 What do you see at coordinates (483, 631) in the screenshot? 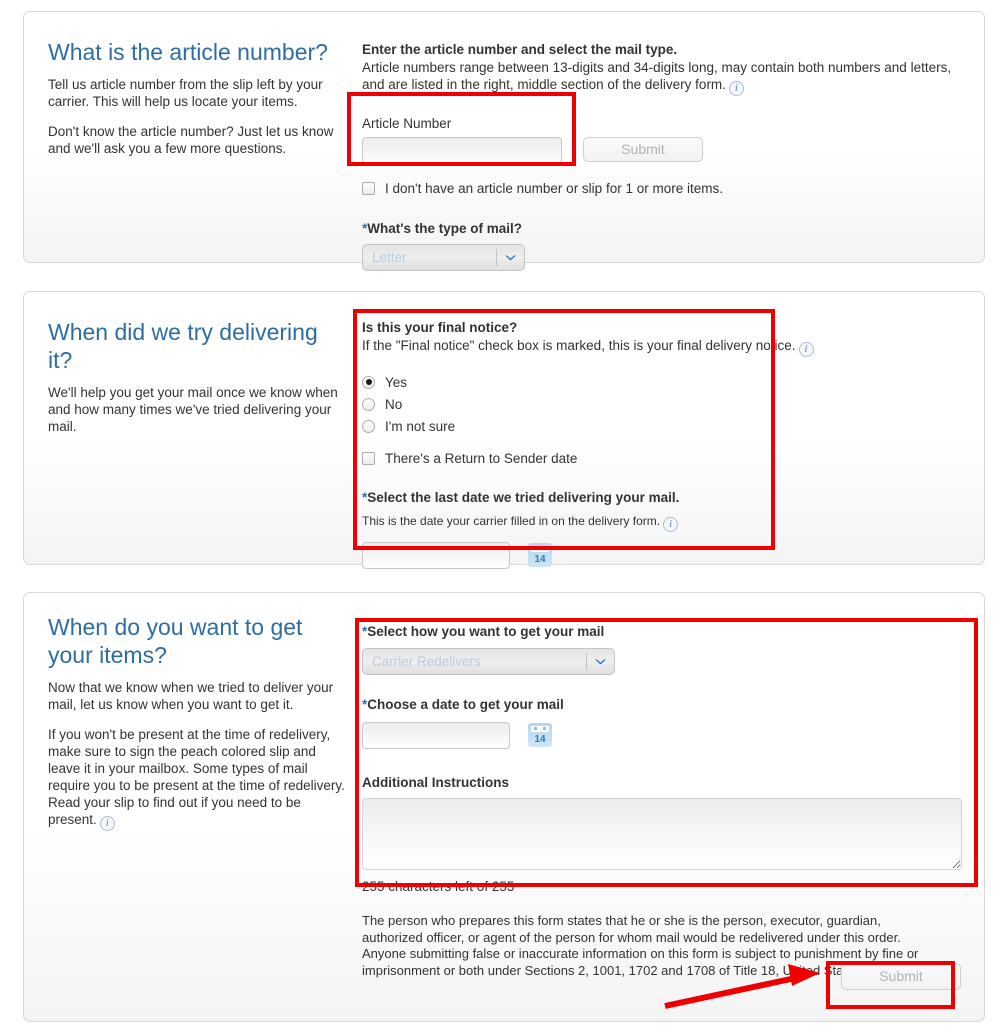
I see `delivery-method-label: *Select how you want to get your mail` at bounding box center [483, 631].